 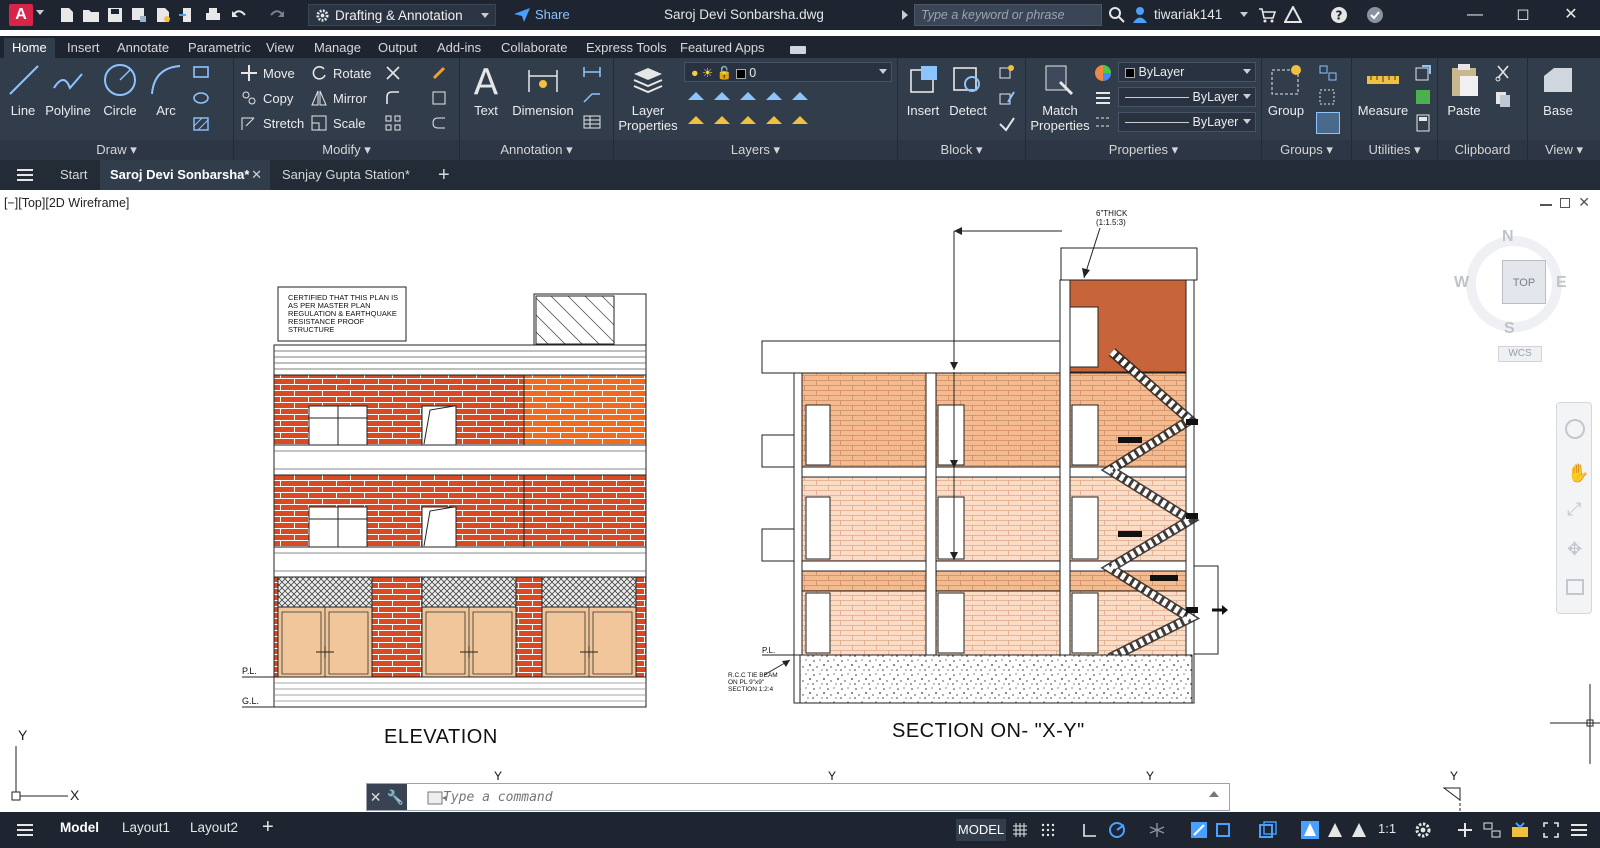 I want to click on tab-insert: Insert, so click(x=83, y=48).